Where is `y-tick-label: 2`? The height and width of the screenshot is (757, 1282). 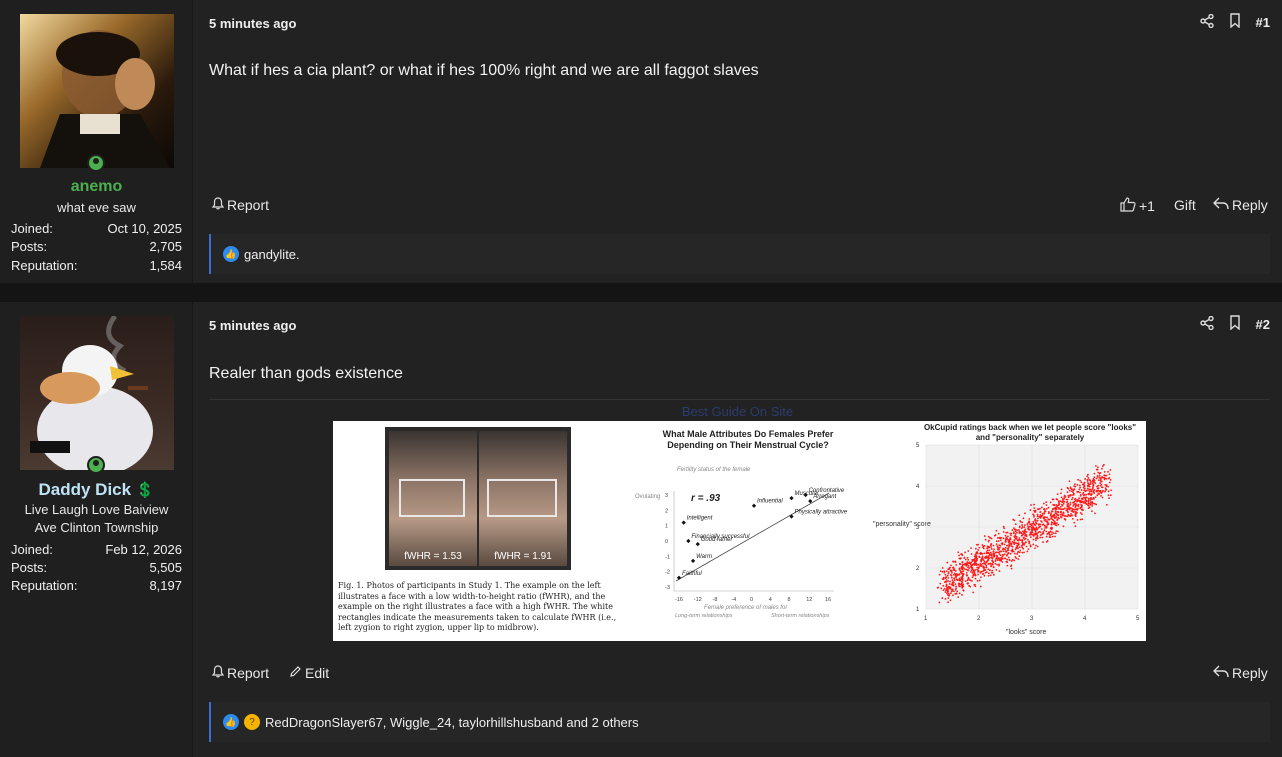 y-tick-label: 2 is located at coordinates (918, 569).